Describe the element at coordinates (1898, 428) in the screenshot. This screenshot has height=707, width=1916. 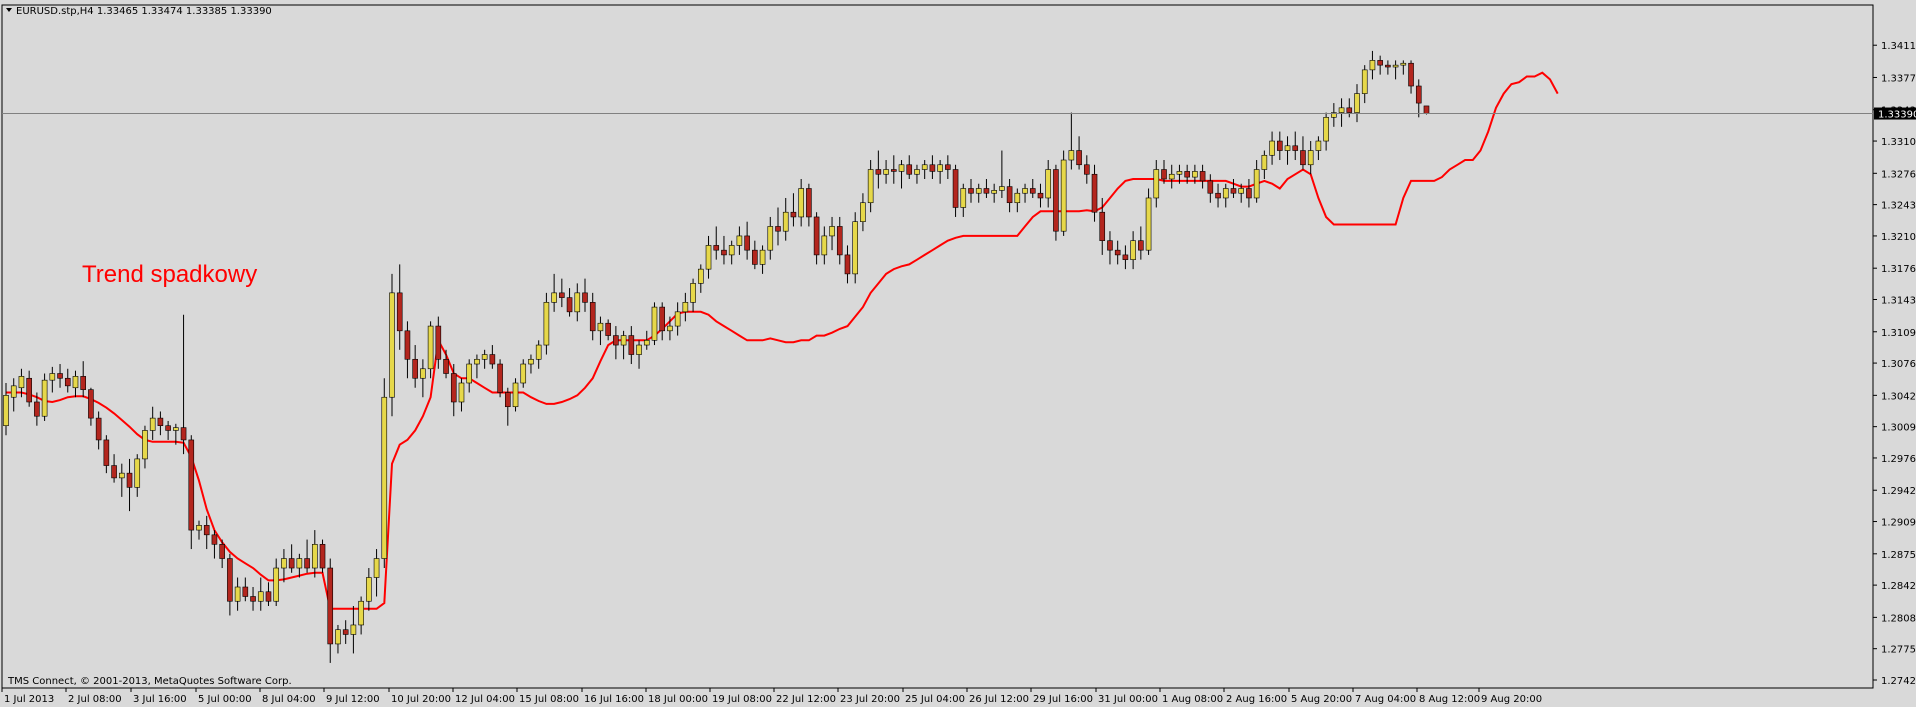
I see `y-tick-label: 1.30090` at that location.